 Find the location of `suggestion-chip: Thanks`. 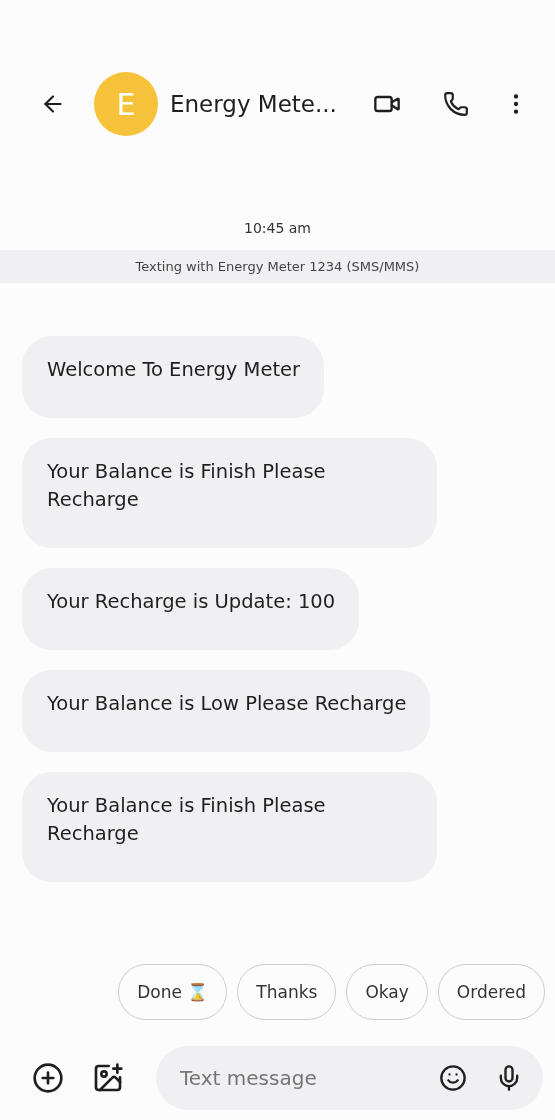

suggestion-chip: Thanks is located at coordinates (287, 992).